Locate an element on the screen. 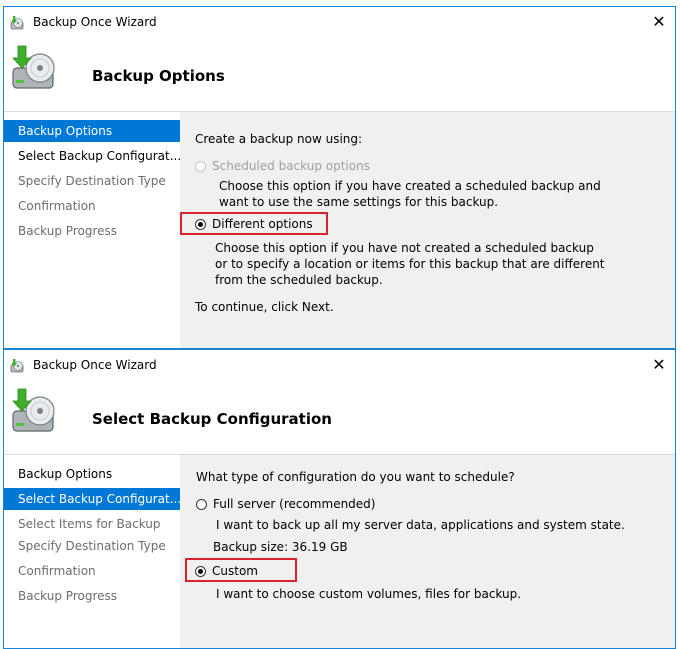 This screenshot has width=680, height=649. different-option-description-line-3: from the scheduled backup. is located at coordinates (299, 280).